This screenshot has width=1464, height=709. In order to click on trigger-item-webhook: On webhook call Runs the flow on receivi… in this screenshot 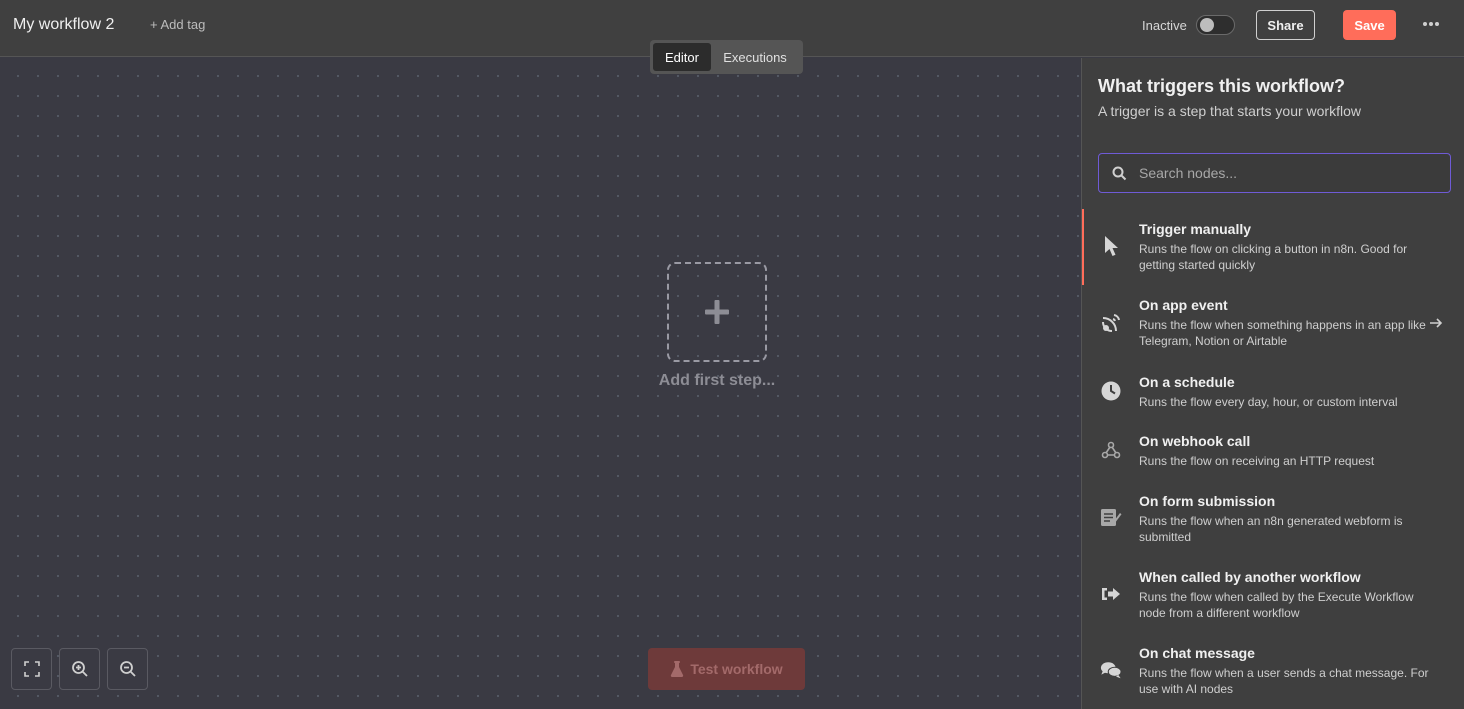, I will do `click(1273, 450)`.